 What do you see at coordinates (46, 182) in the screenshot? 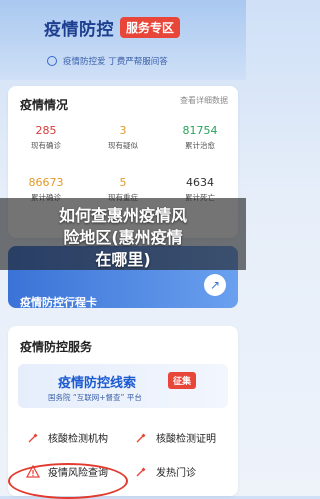
I see `stat-value: 86673` at bounding box center [46, 182].